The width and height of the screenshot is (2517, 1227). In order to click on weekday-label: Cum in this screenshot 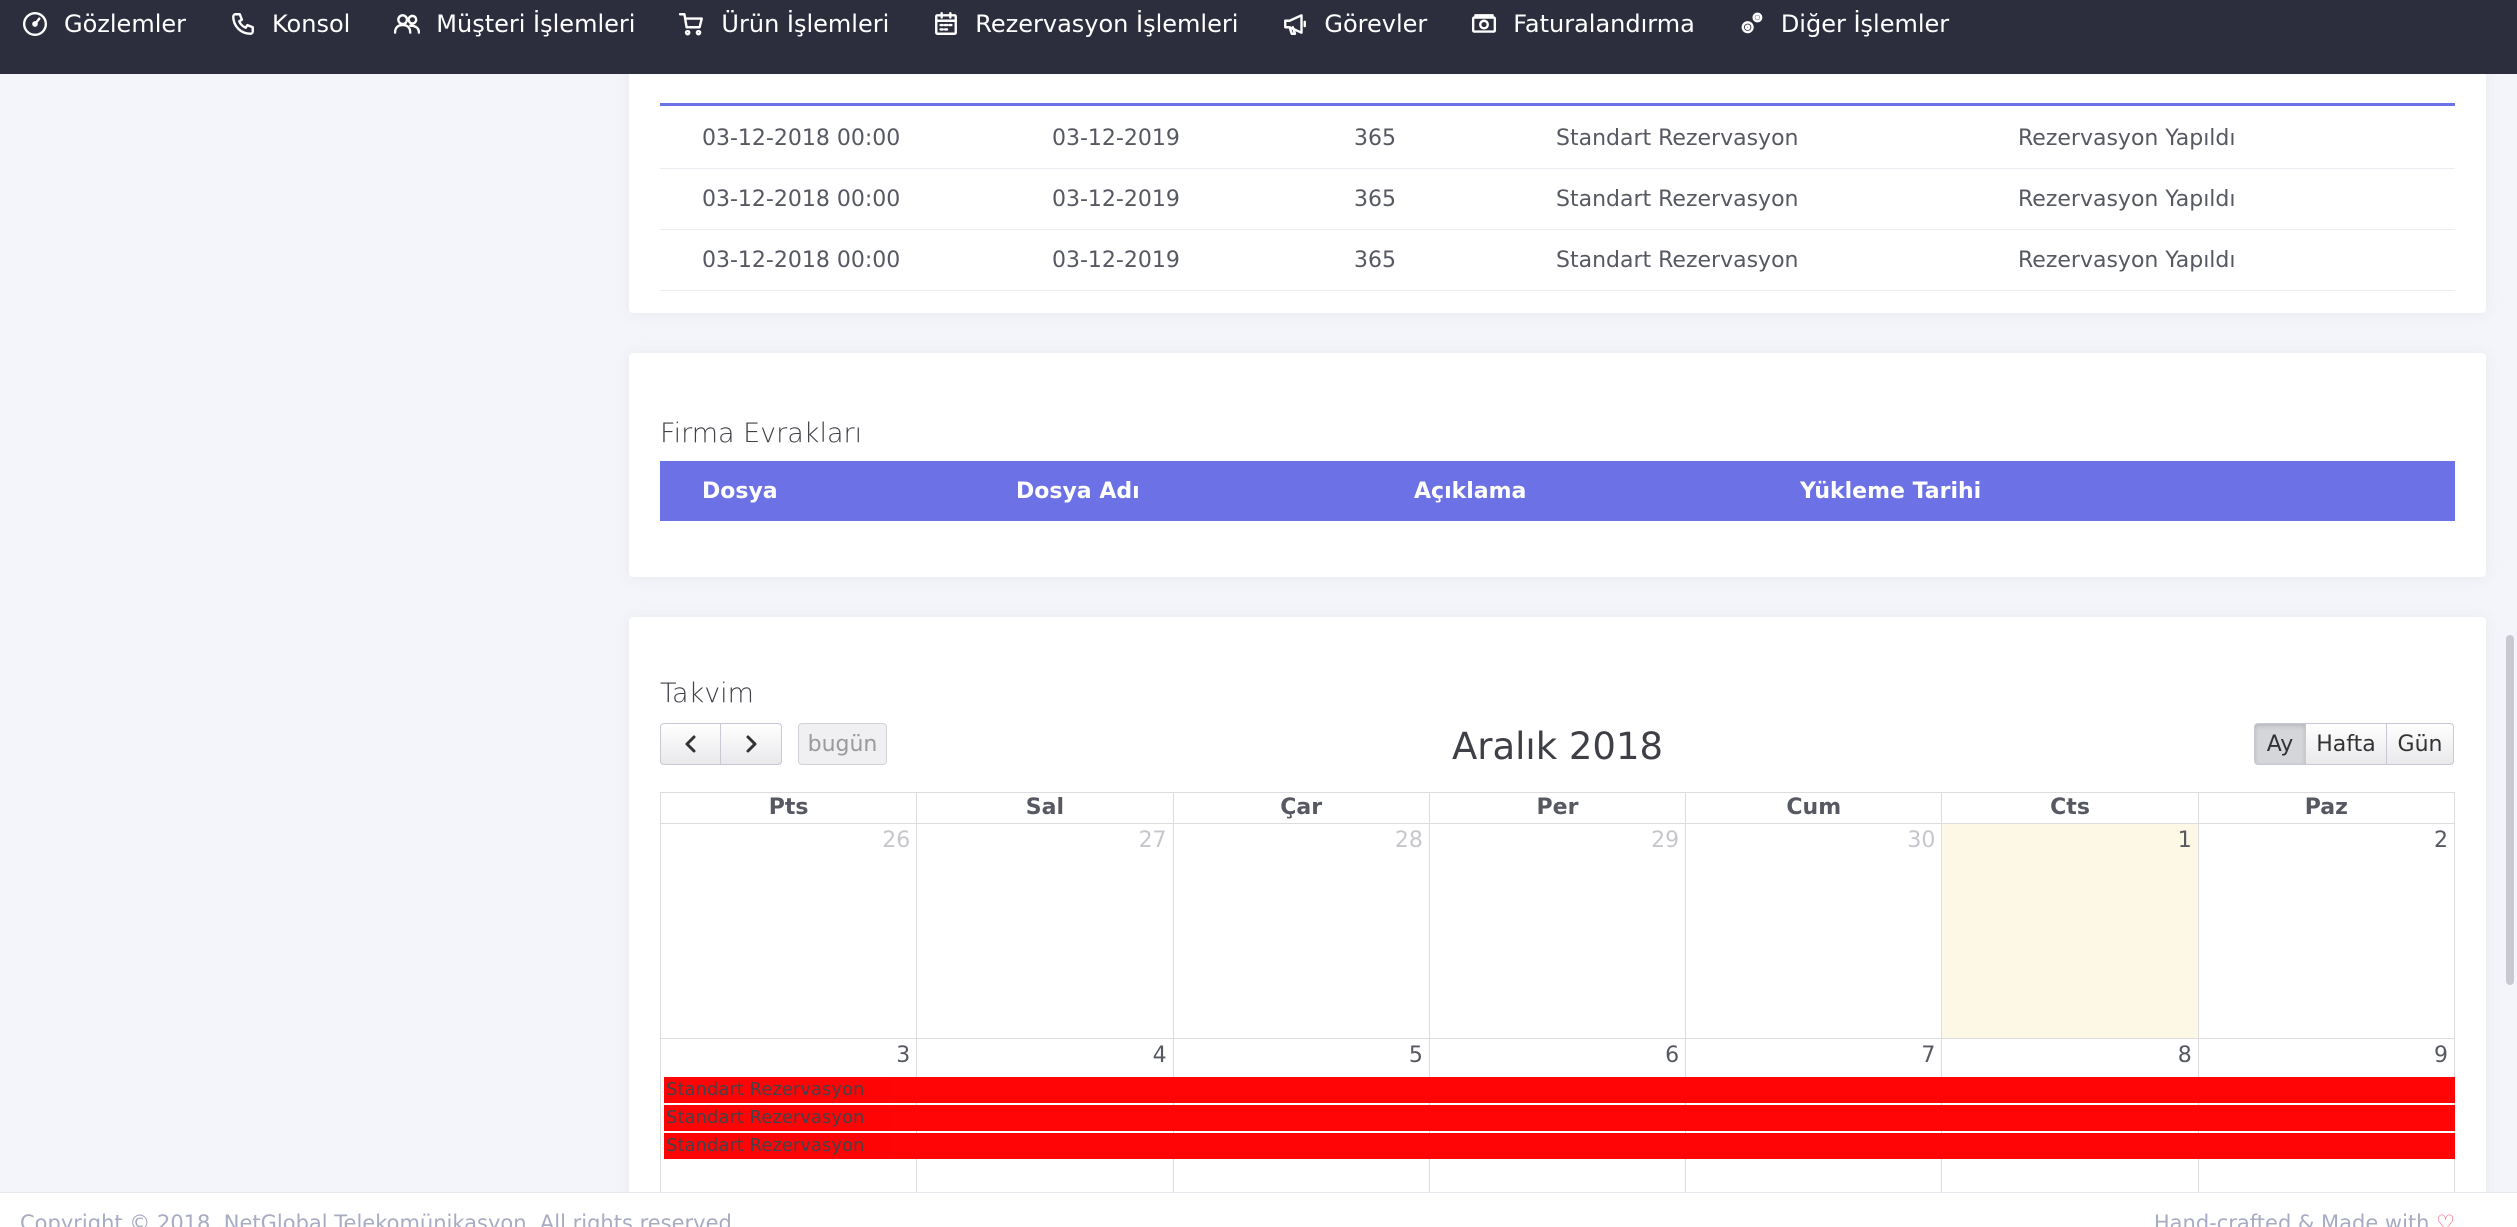, I will do `click(1813, 808)`.